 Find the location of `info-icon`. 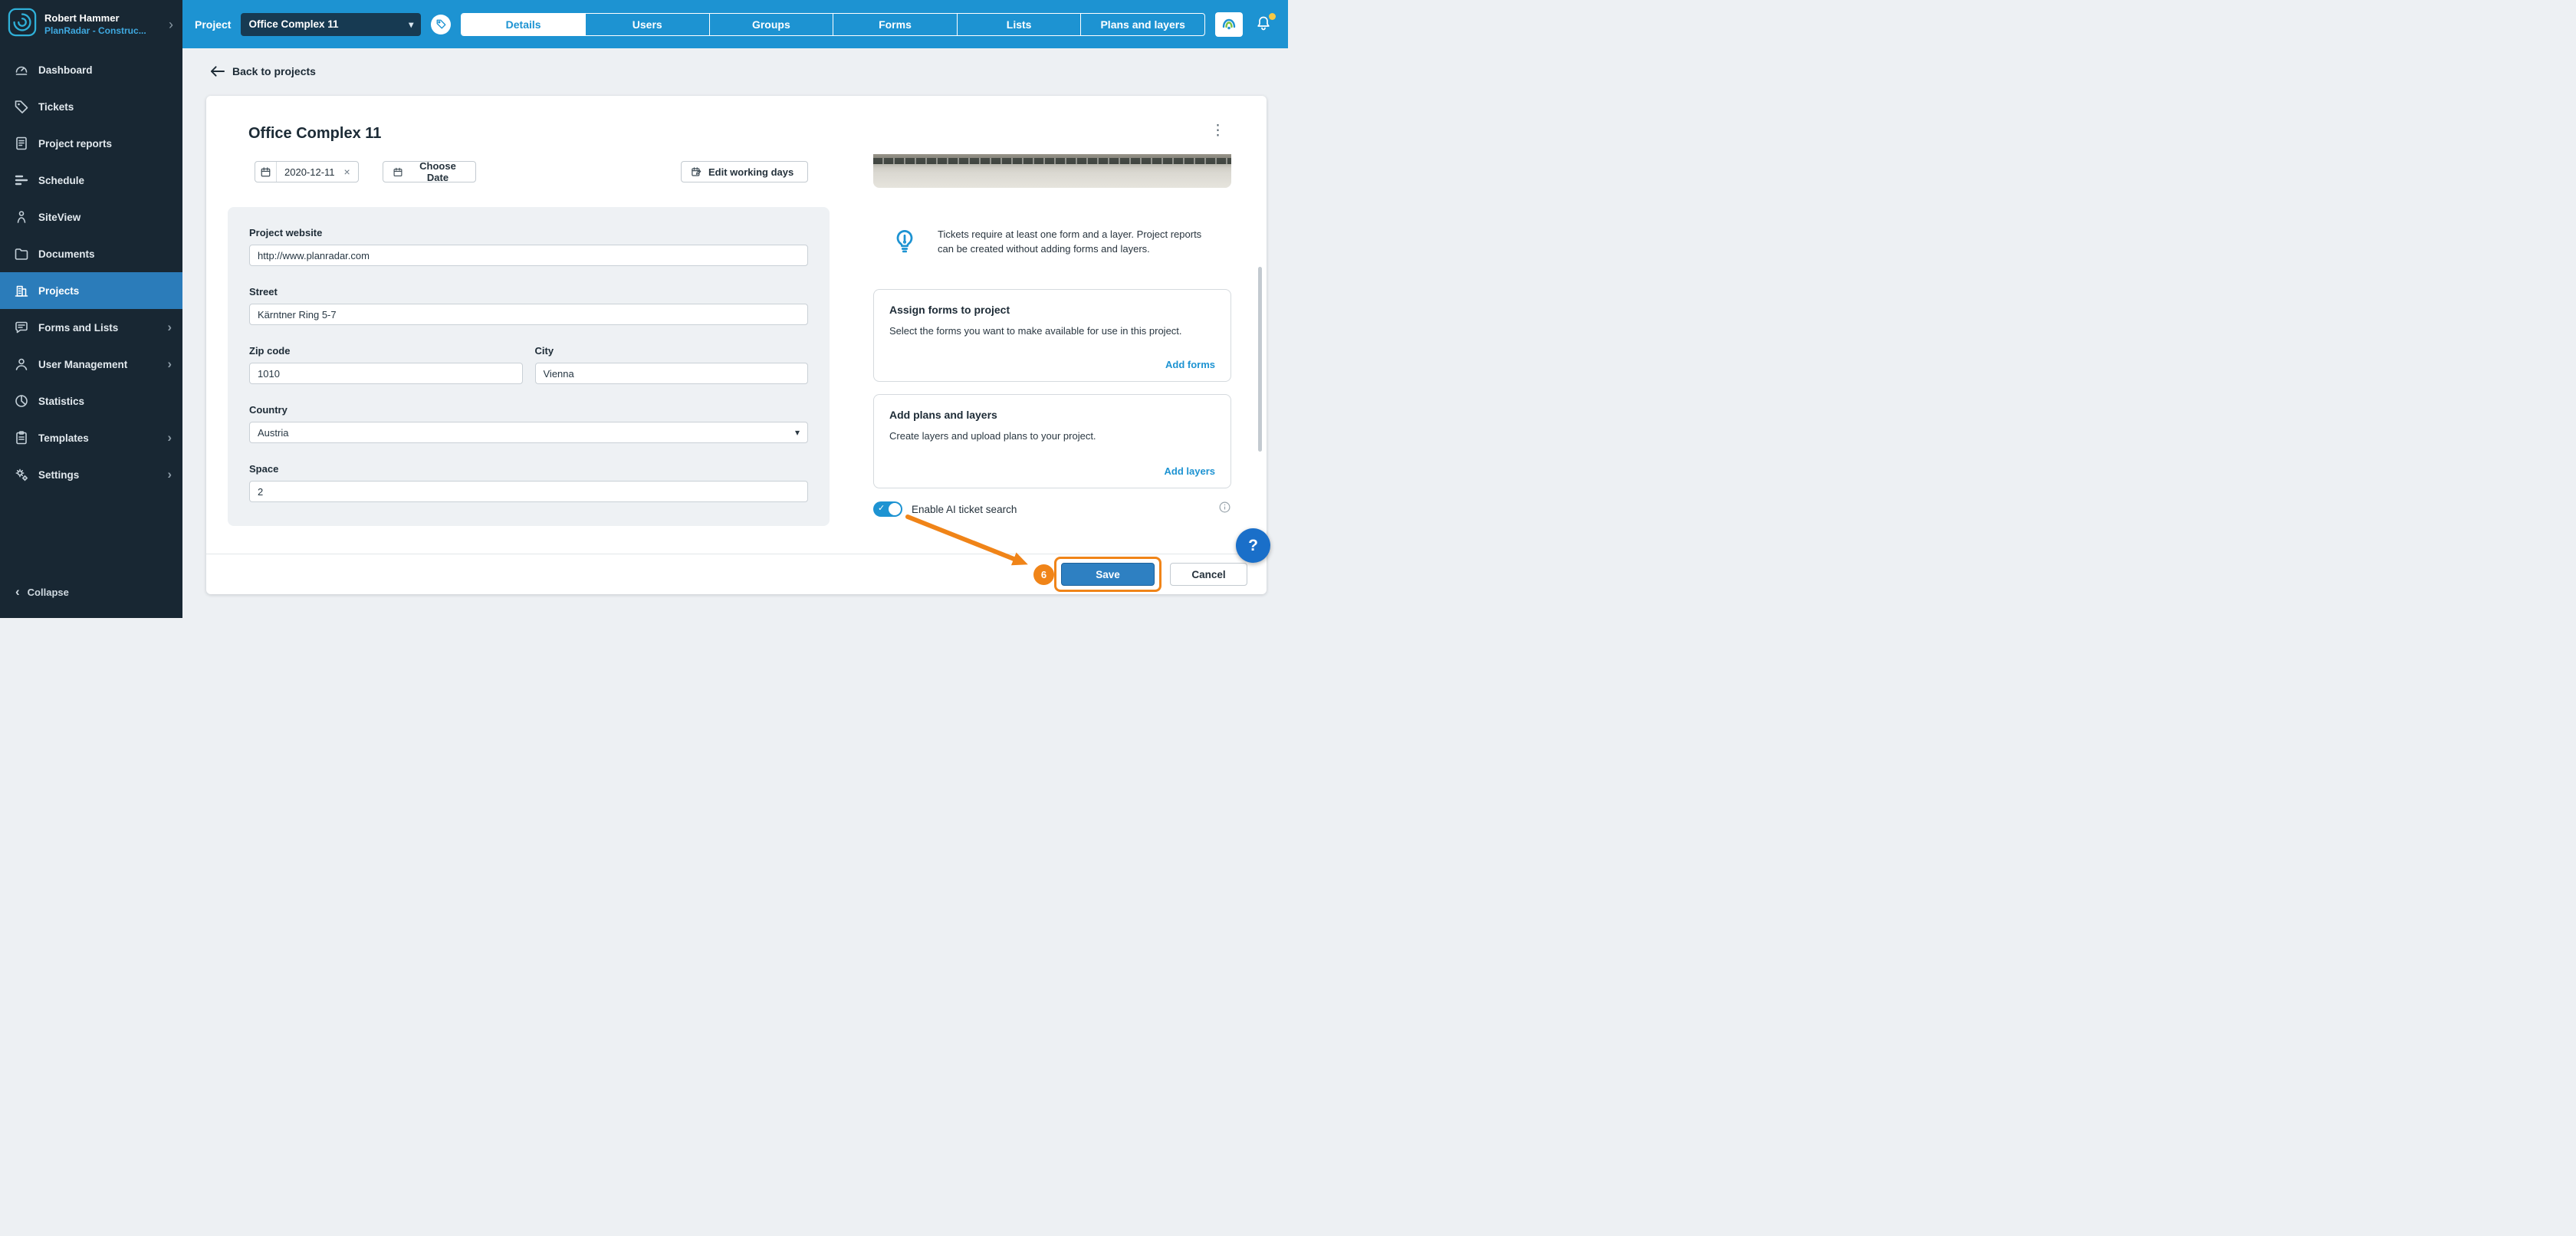

info-icon is located at coordinates (1224, 509).